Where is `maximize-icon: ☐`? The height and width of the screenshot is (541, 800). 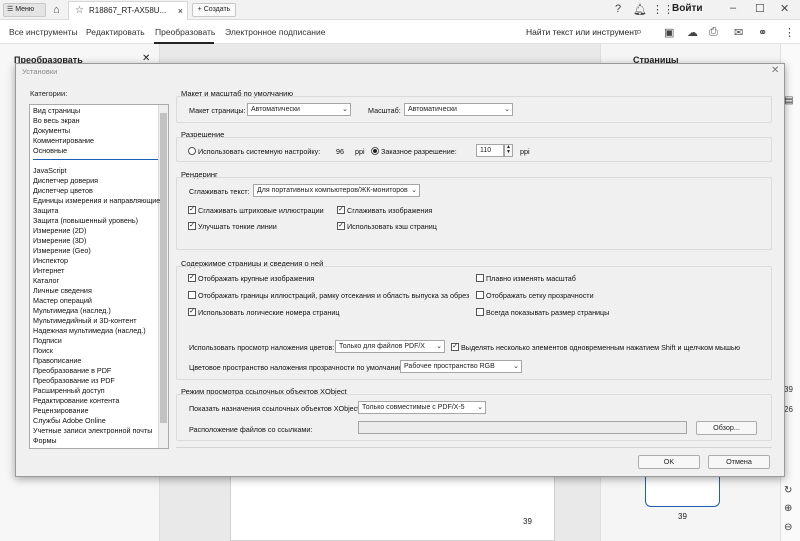 maximize-icon: ☐ is located at coordinates (760, 8).